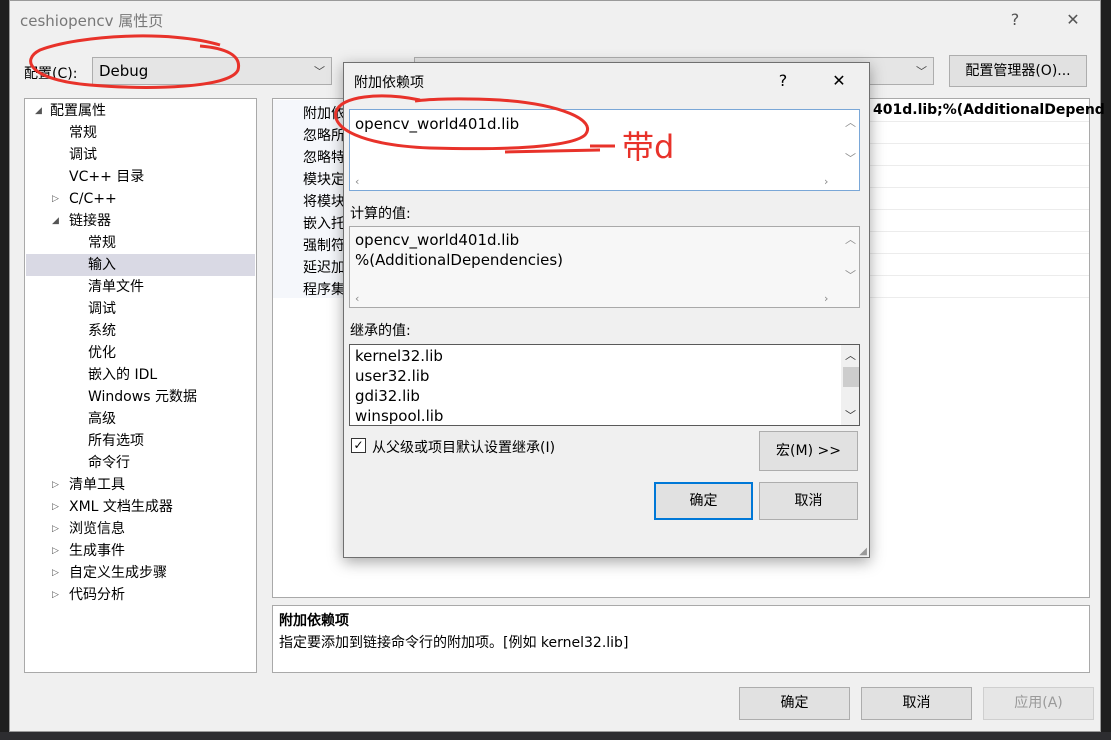 The width and height of the screenshot is (1111, 740). I want to click on annotation-text: 带d, so click(648, 147).